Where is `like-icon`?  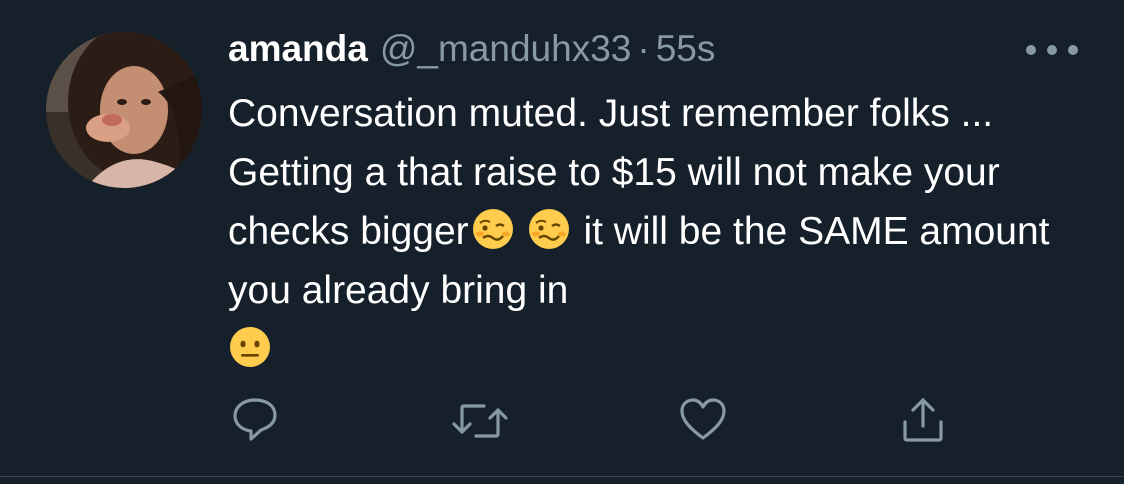 like-icon is located at coordinates (703, 419).